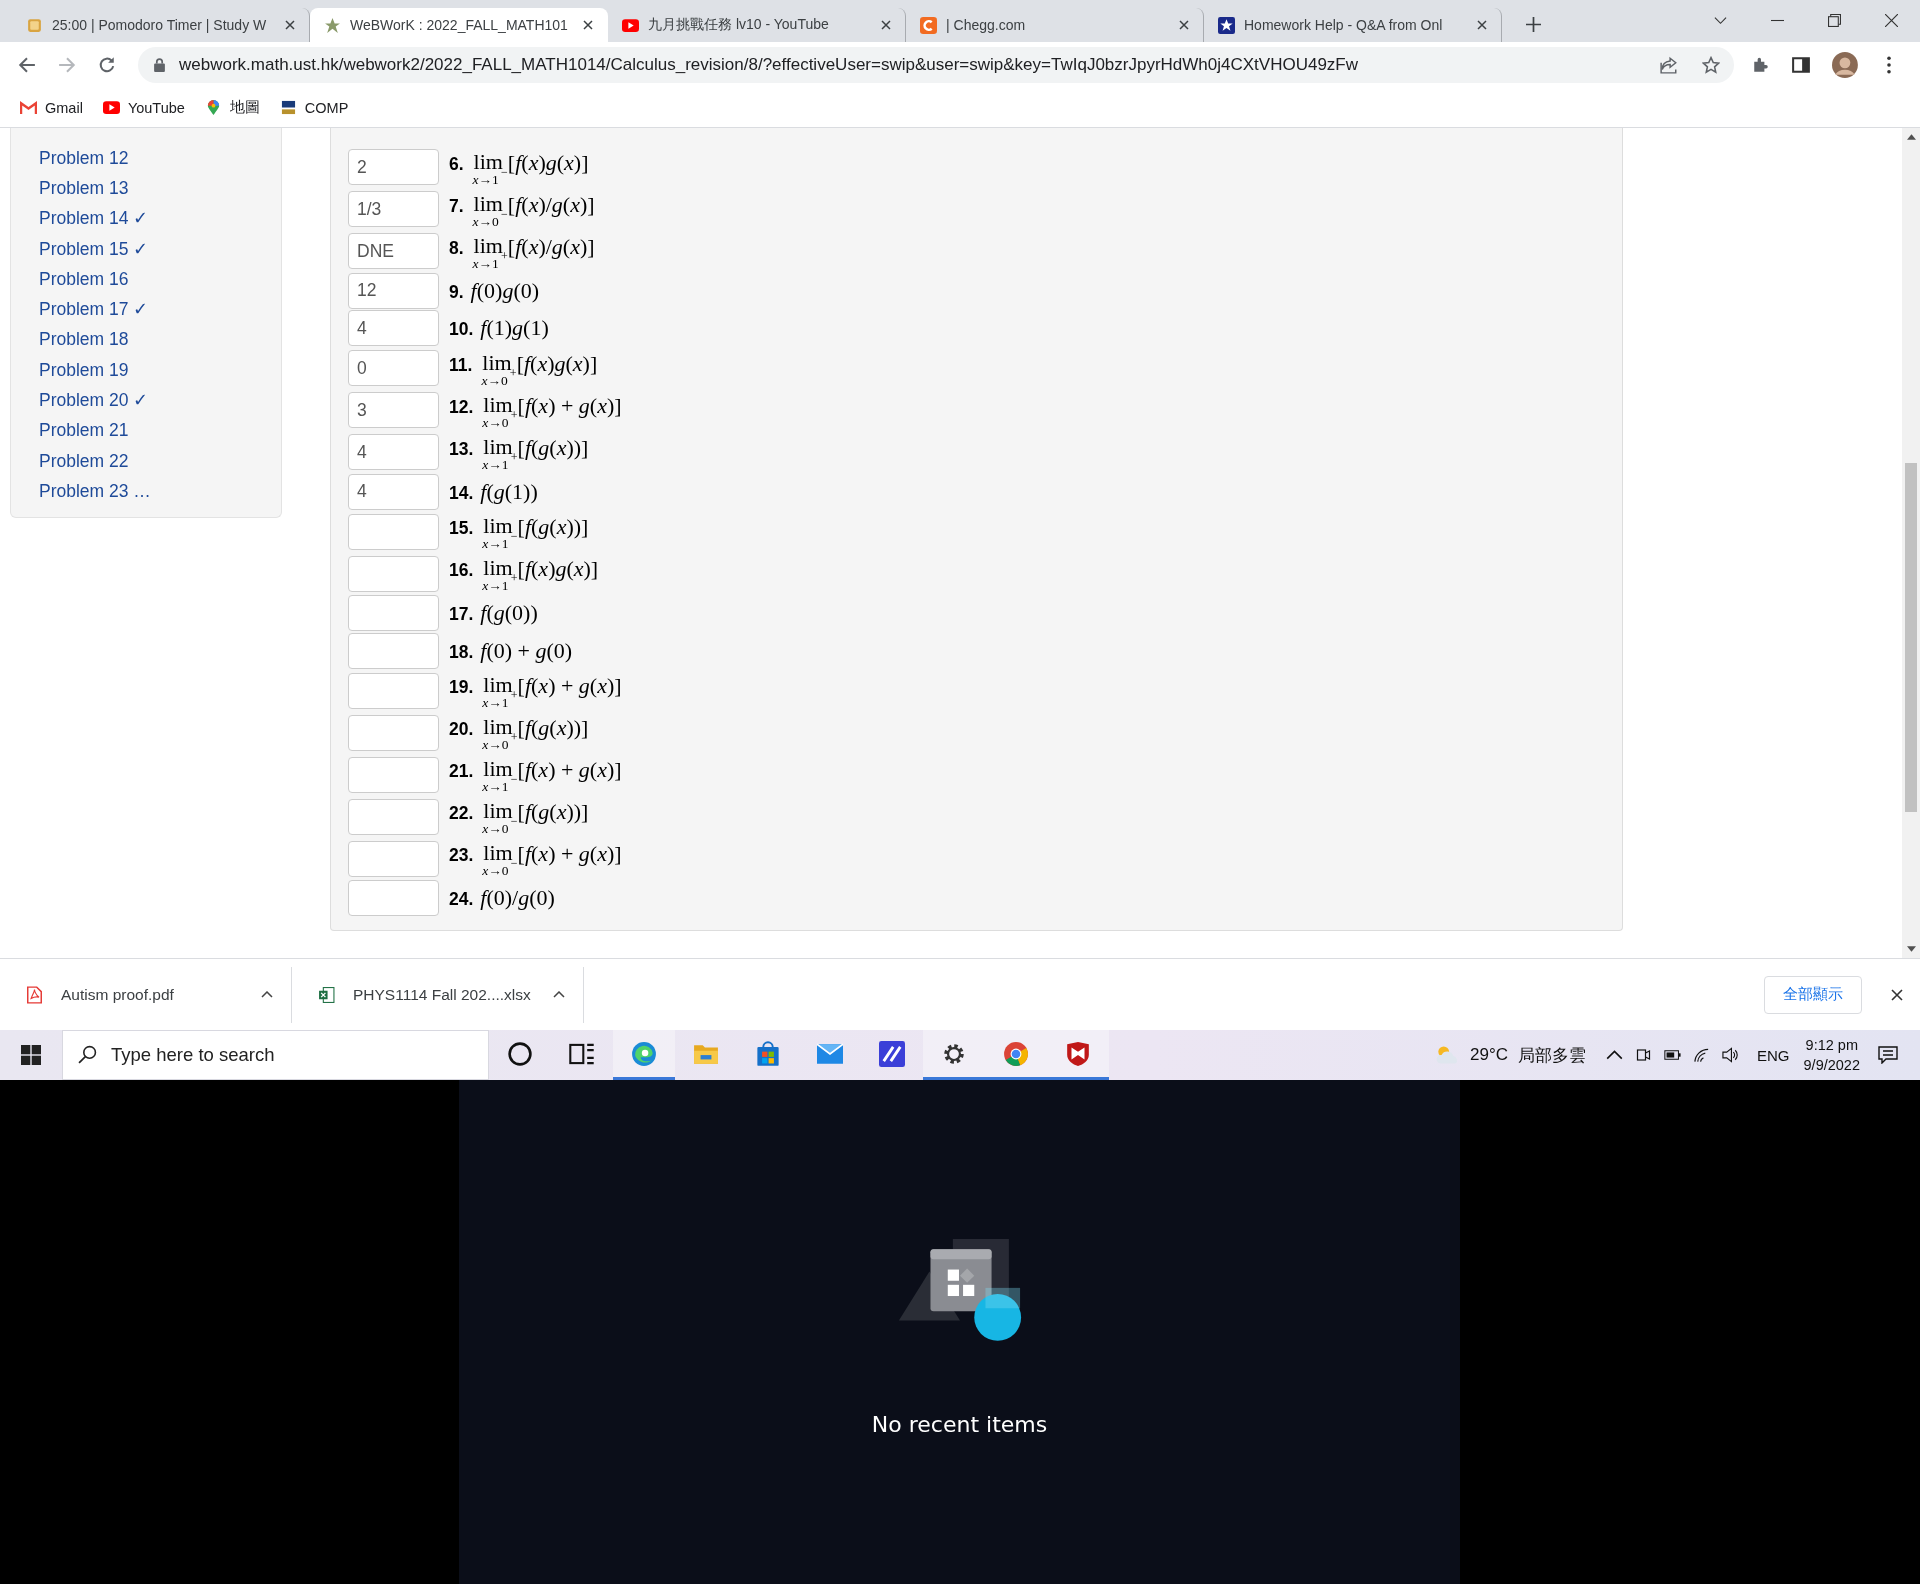 The image size is (1920, 1584). I want to click on download-item: PHYS1114 Fall 202....xlsx, so click(438, 994).